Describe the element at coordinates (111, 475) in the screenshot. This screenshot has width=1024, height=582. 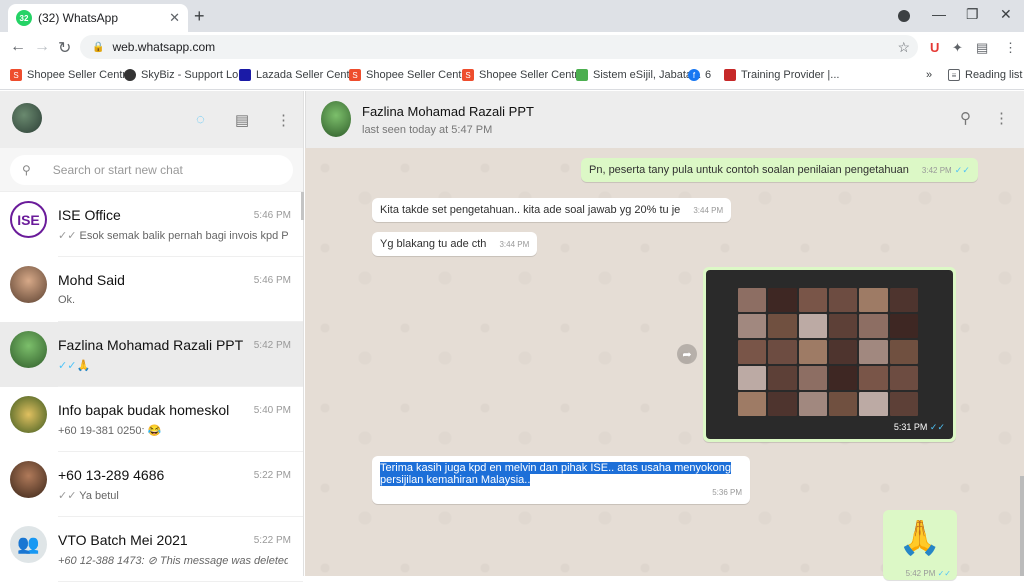
I see `chat-name: +60 13-289 4686` at that location.